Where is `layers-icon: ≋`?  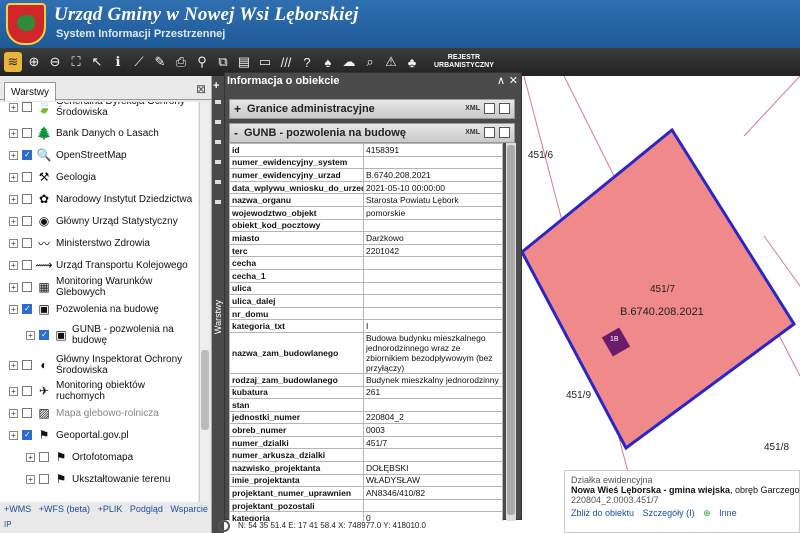 layers-icon: ≋ is located at coordinates (13, 62).